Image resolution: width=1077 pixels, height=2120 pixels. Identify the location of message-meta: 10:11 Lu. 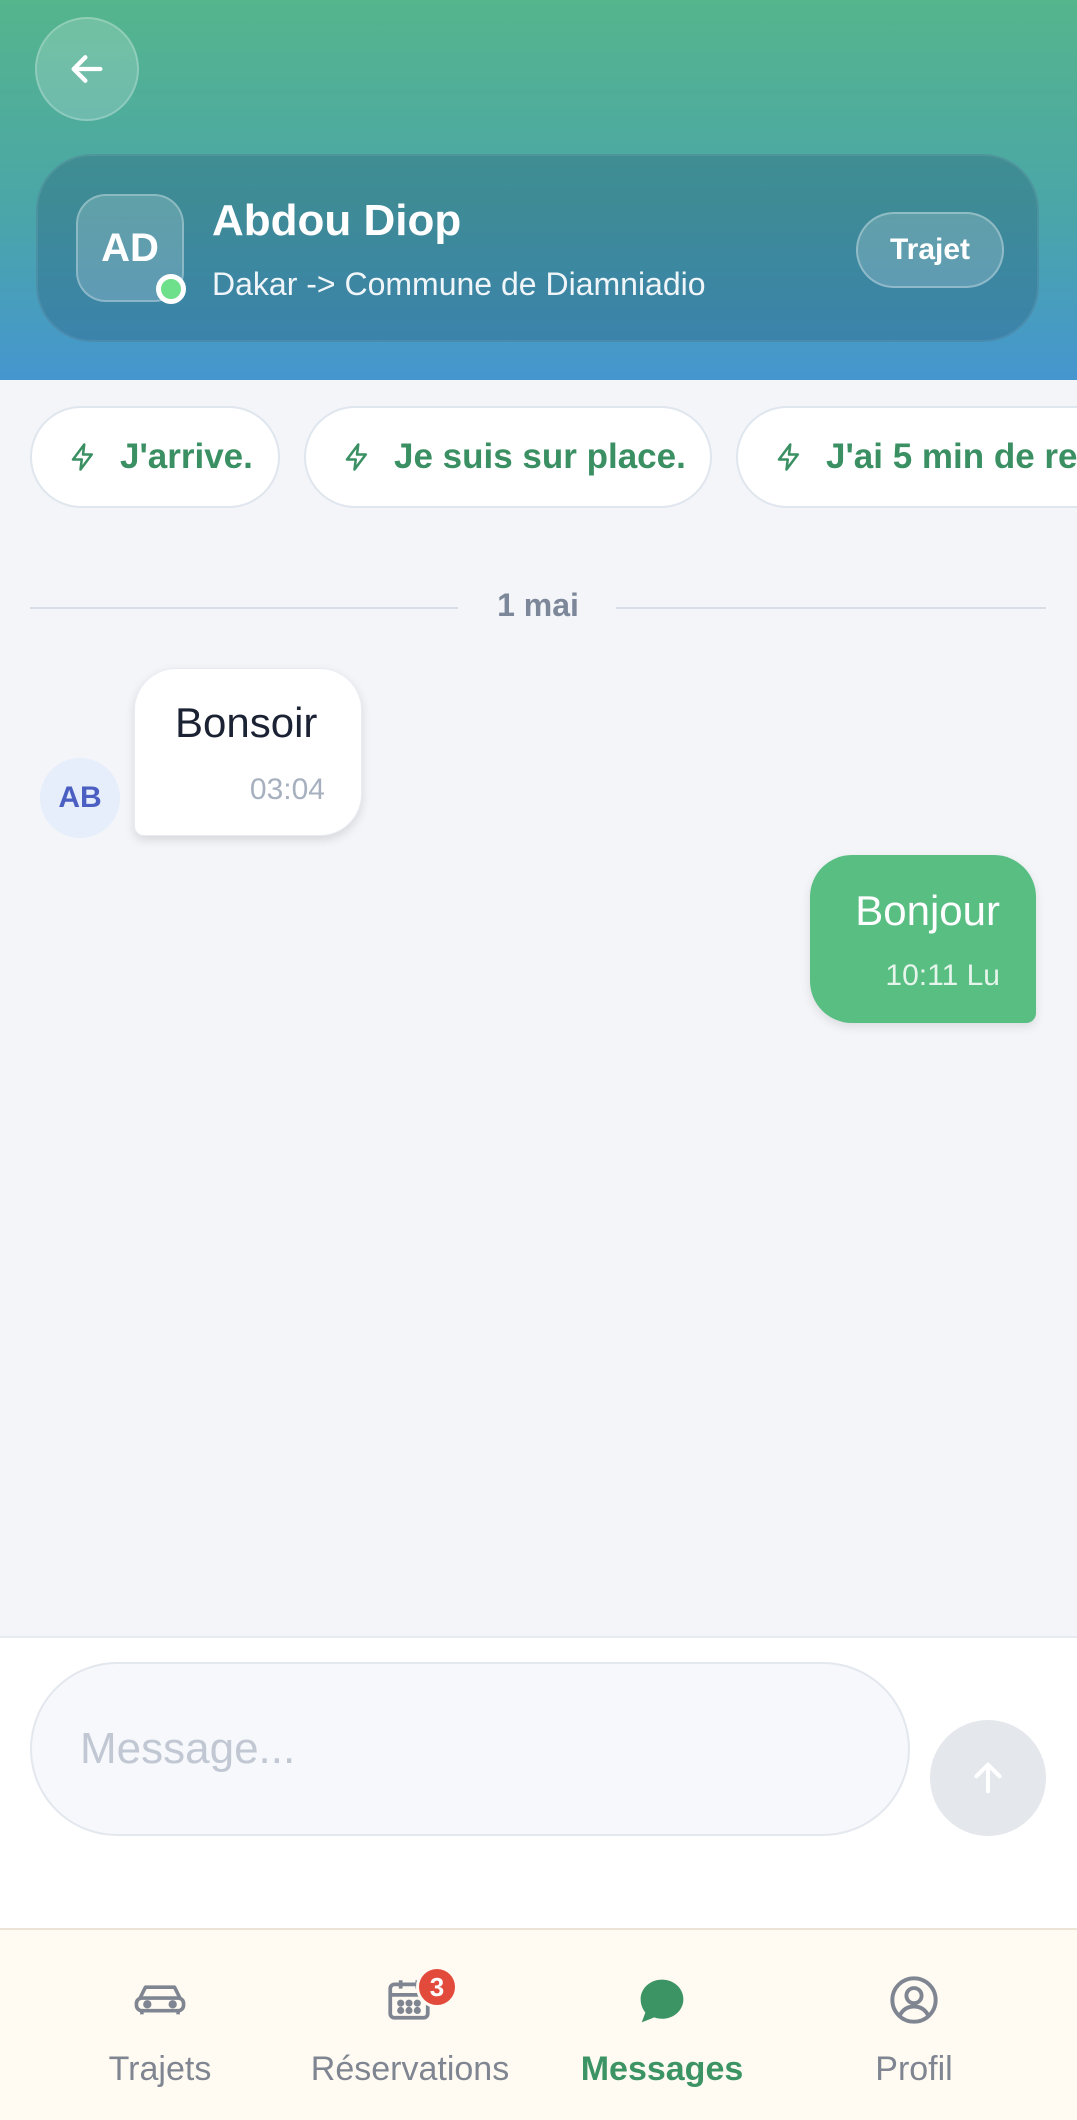
(942, 976).